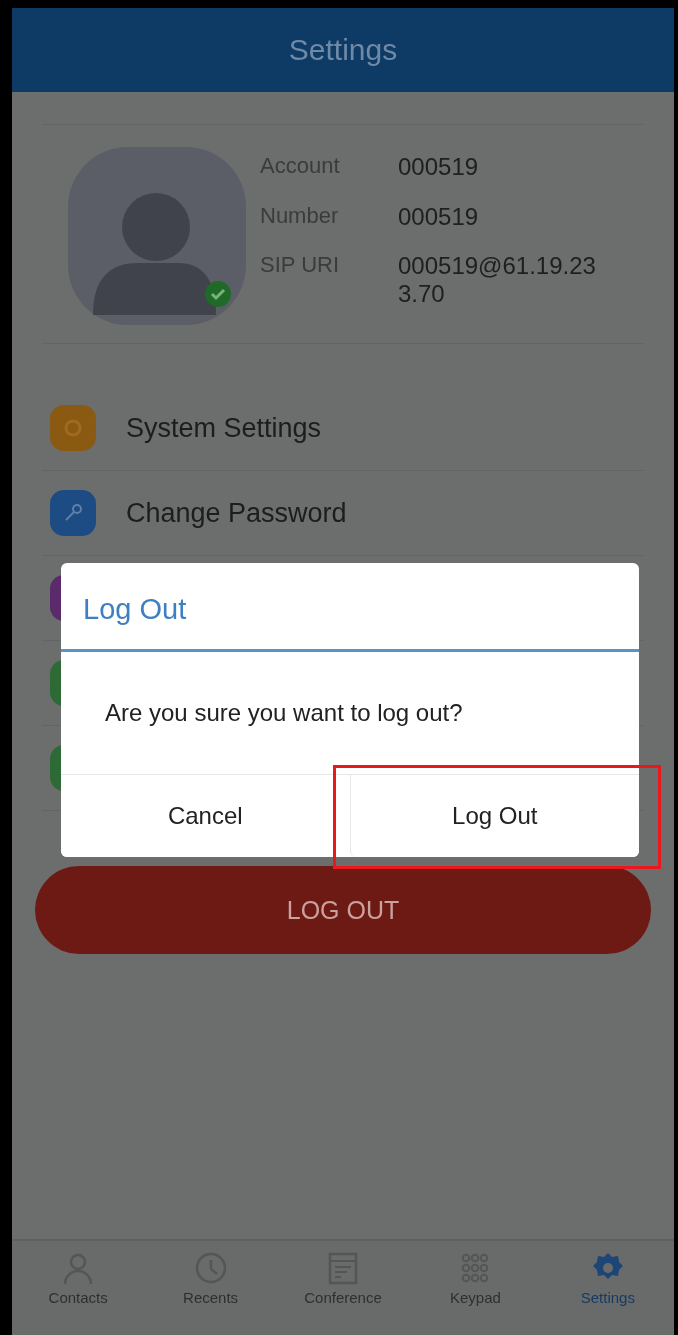 The width and height of the screenshot is (678, 1335). Describe the element at coordinates (350, 607) in the screenshot. I see `dialog-title: Log Out` at that location.